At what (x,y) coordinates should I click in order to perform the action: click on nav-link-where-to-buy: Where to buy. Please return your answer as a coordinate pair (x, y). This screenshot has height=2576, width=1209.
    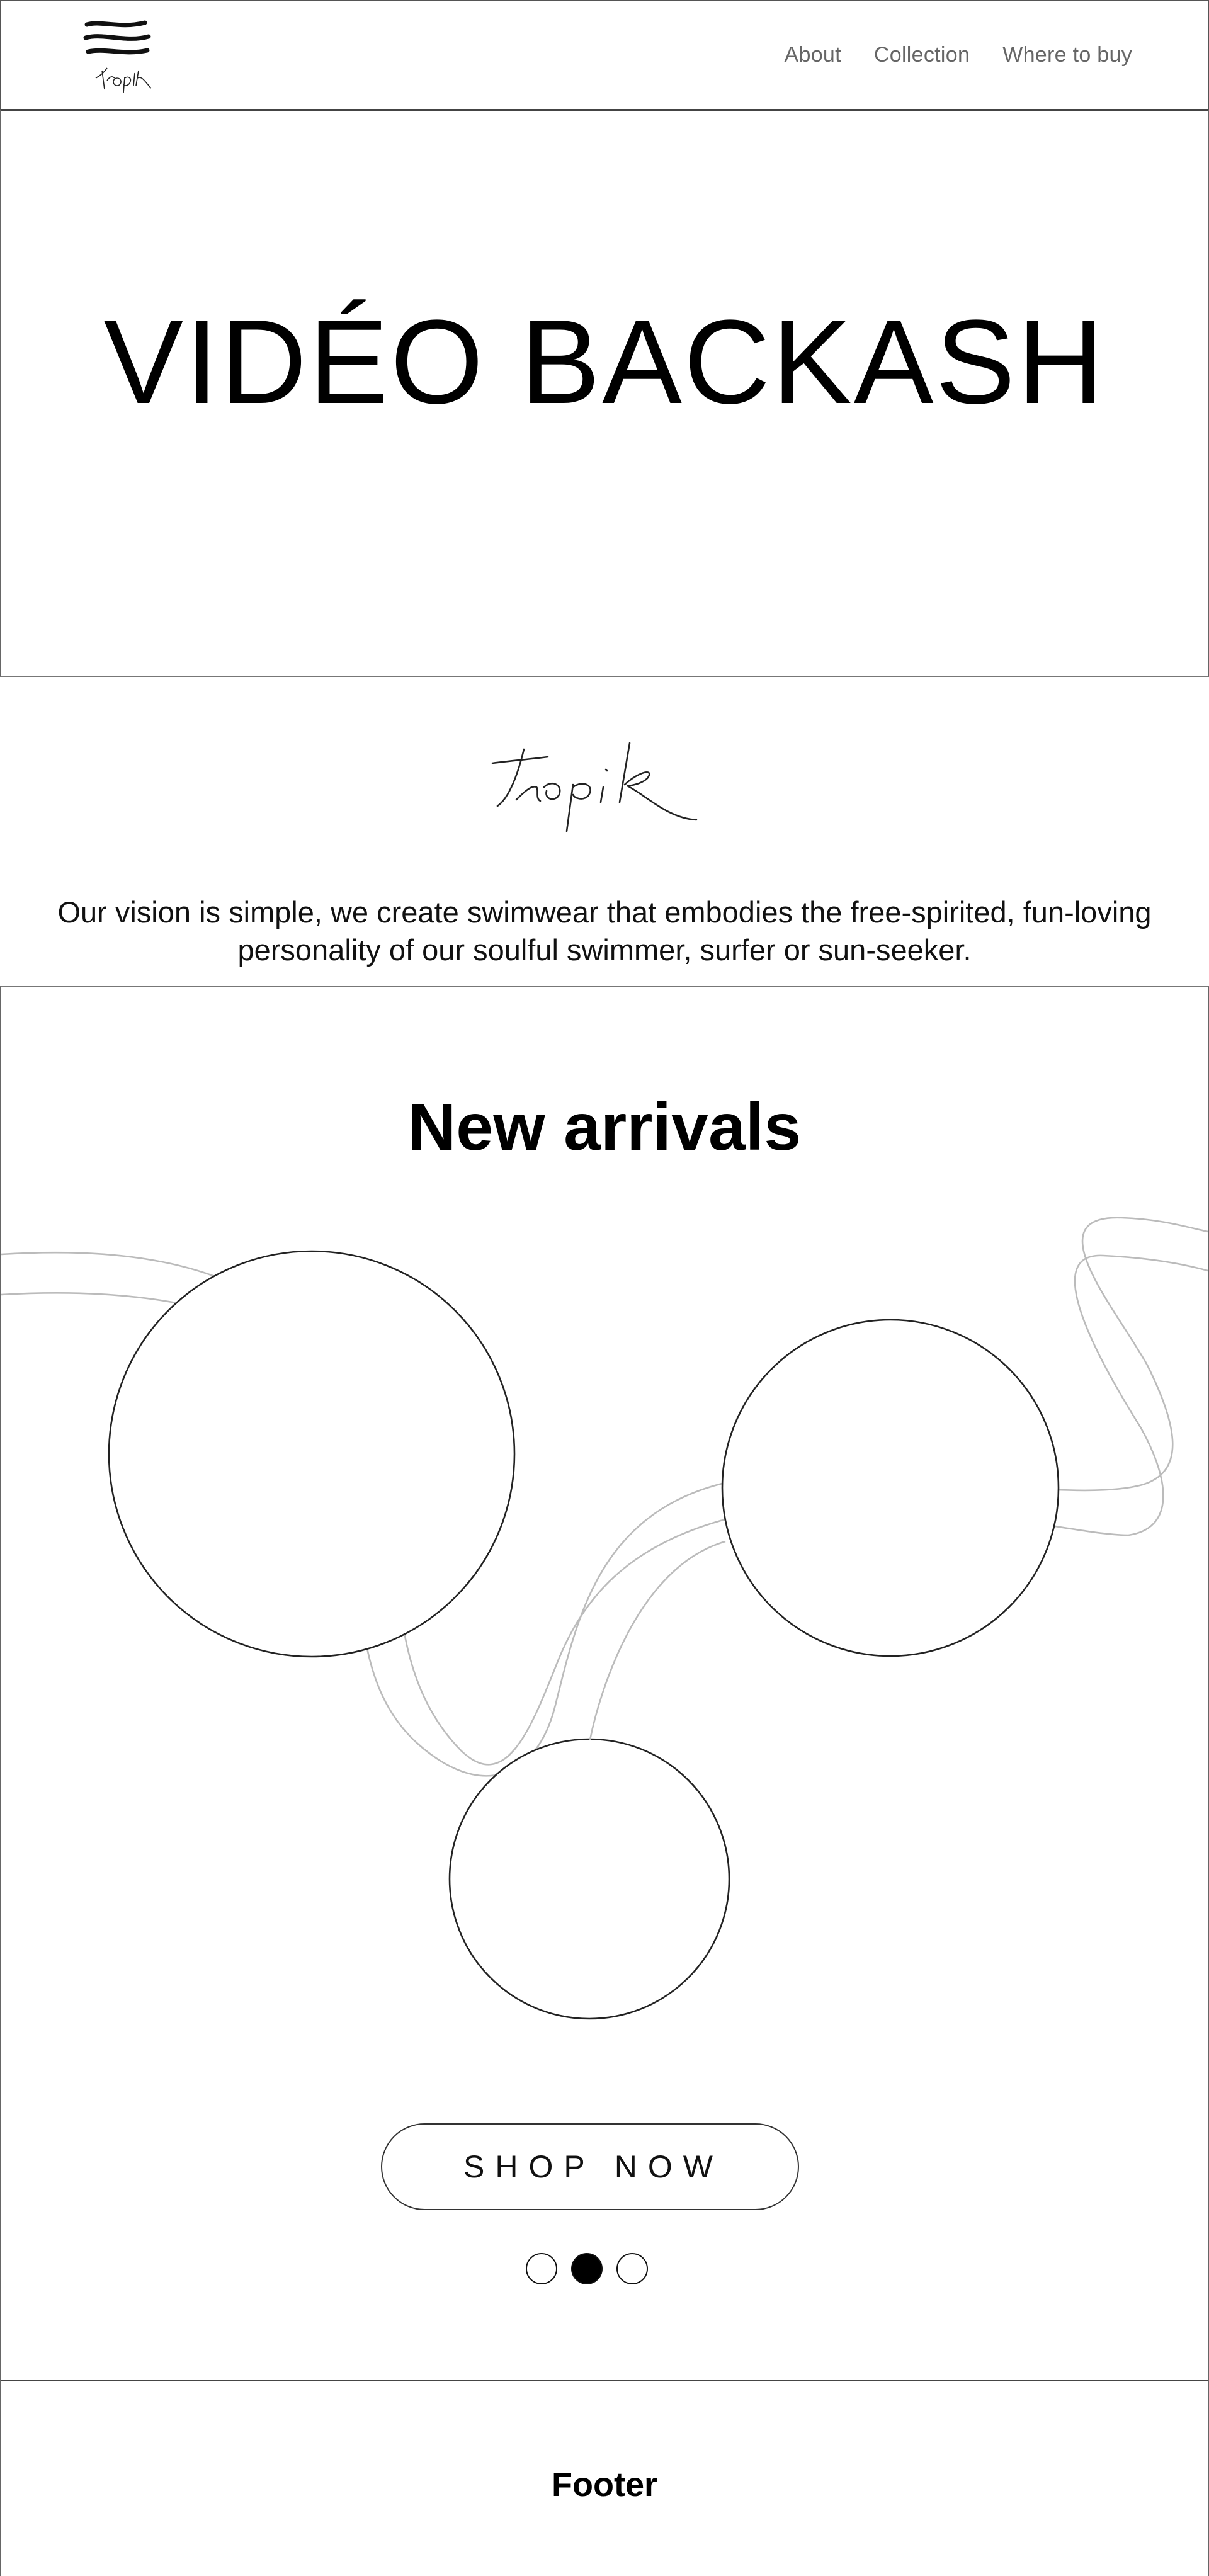
    Looking at the image, I should click on (1067, 55).